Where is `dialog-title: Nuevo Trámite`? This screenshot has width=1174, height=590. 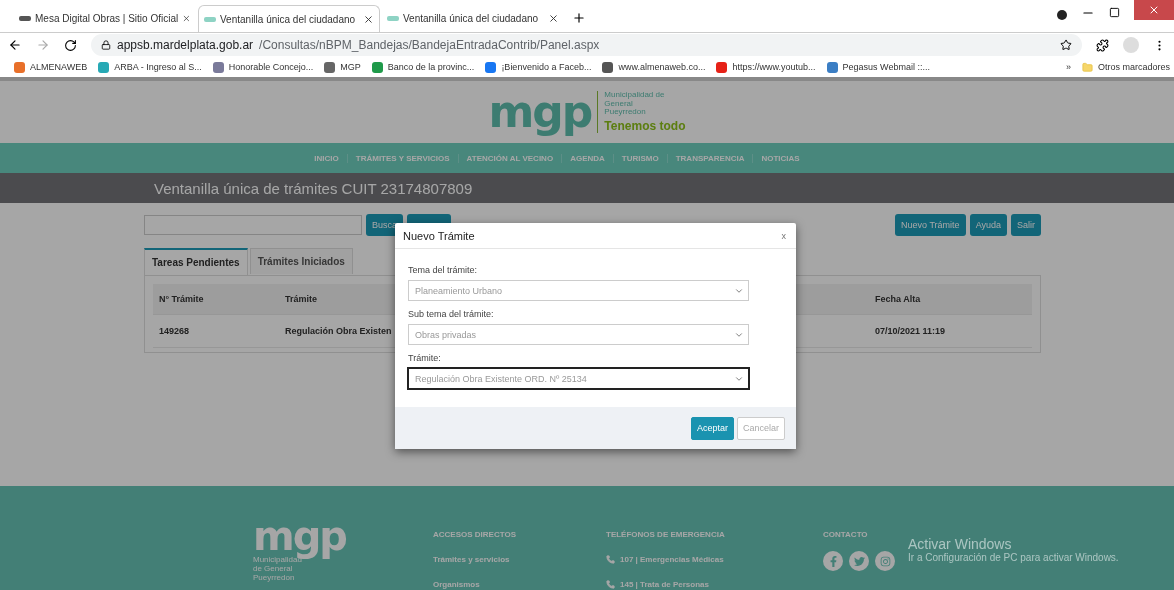 dialog-title: Nuevo Trámite is located at coordinates (439, 235).